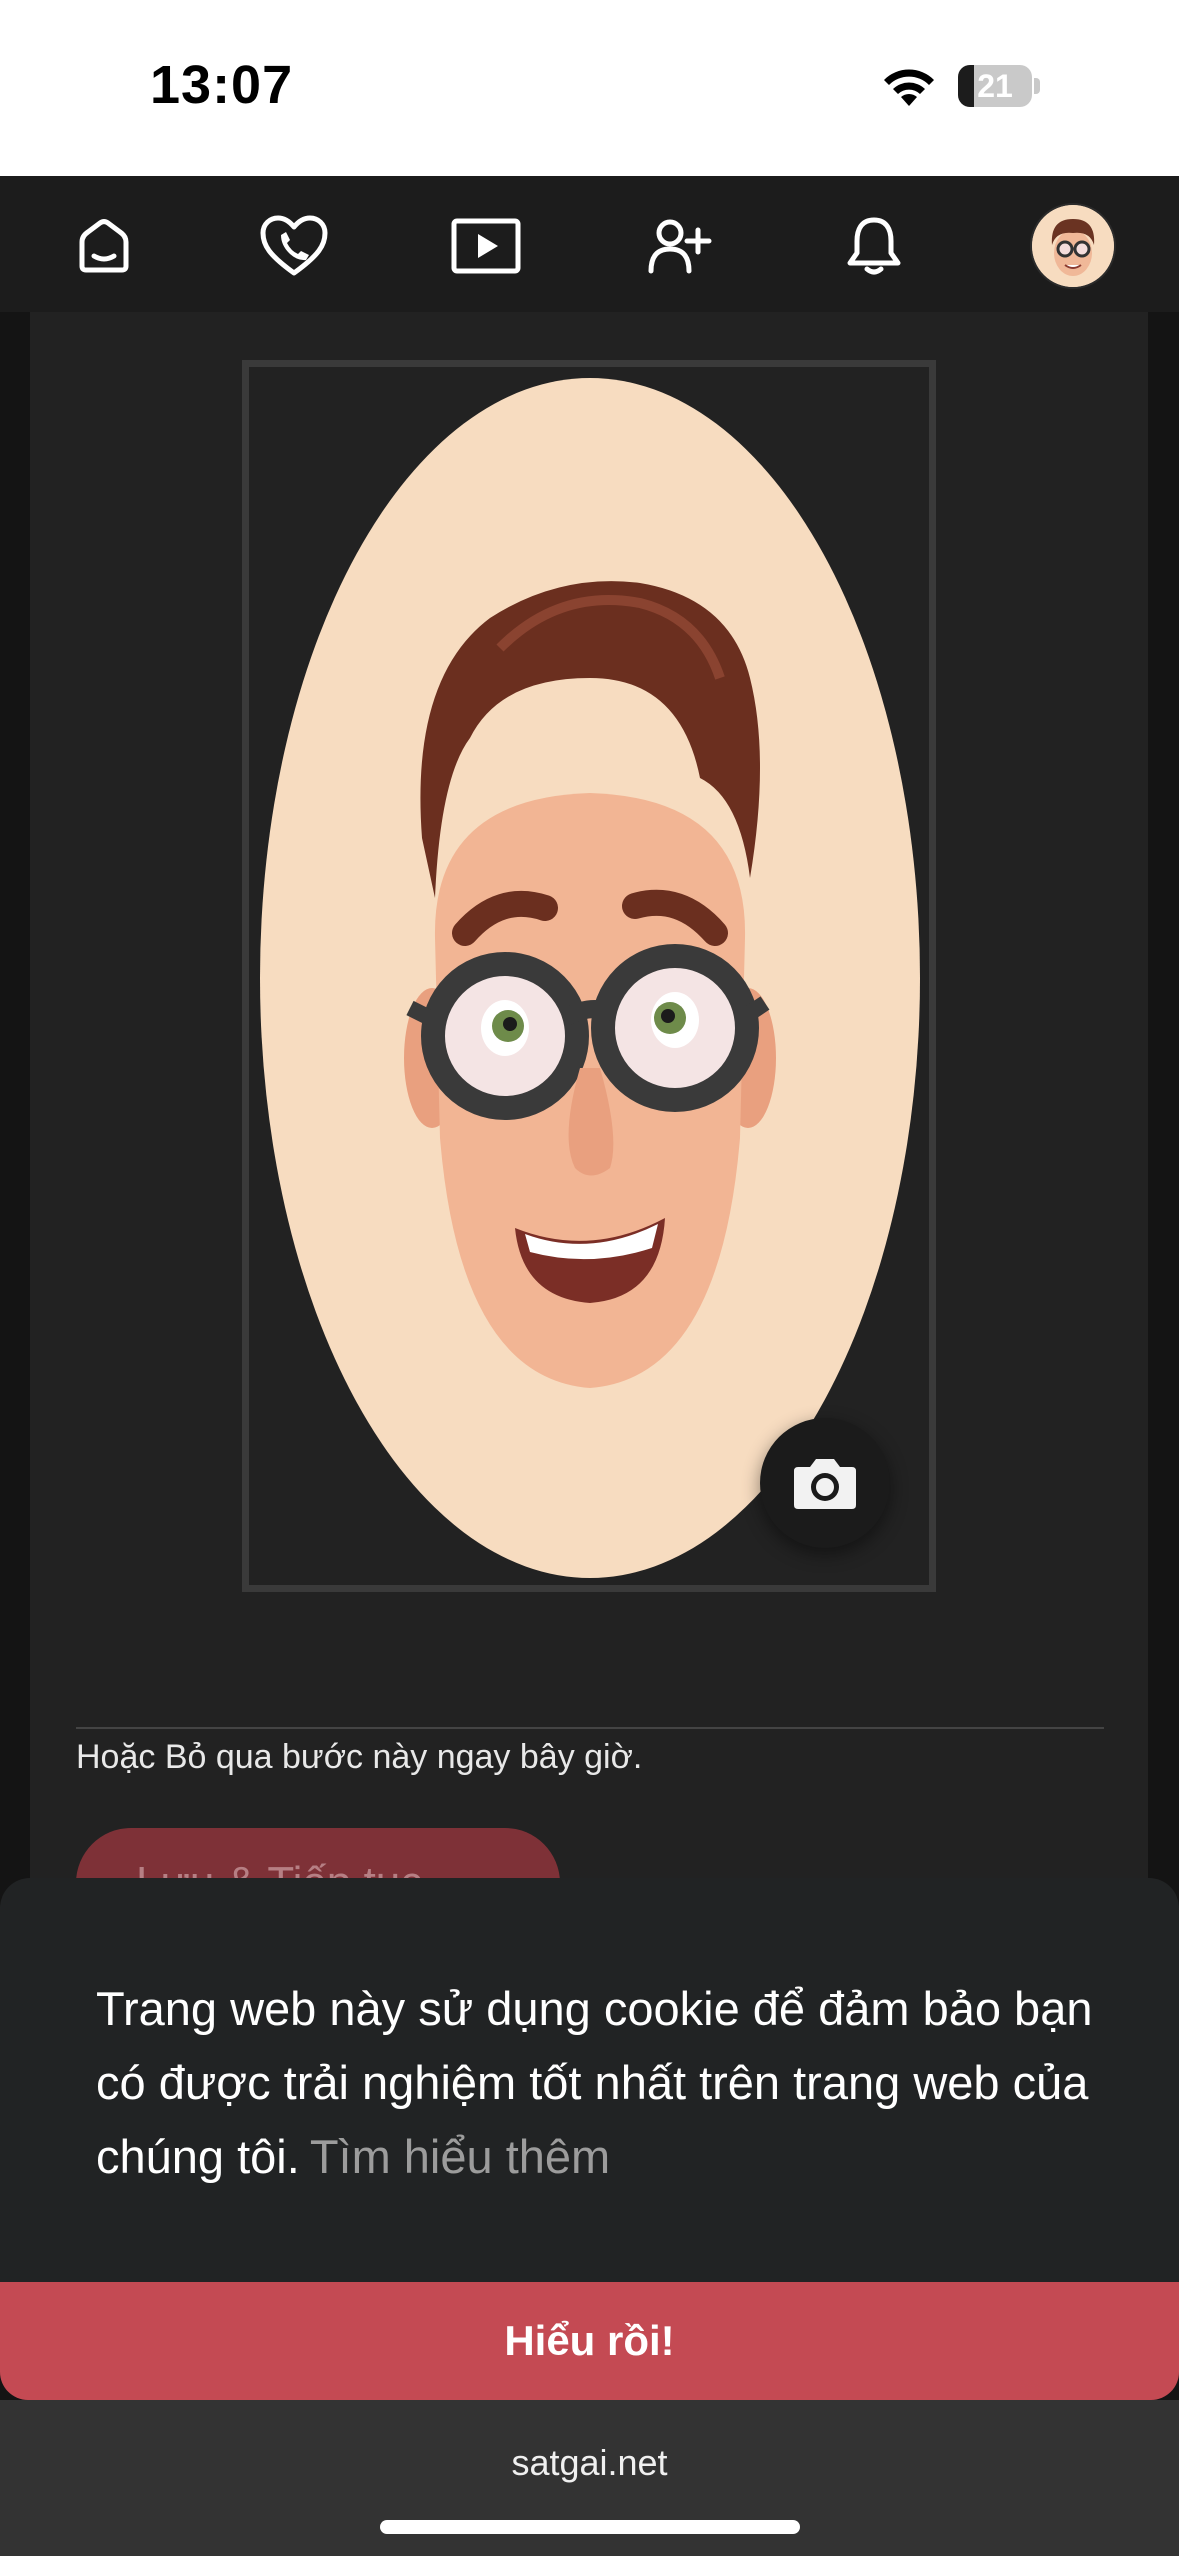 The height and width of the screenshot is (2556, 1179). I want to click on browser-address-bar: satgai.net, so click(589, 2478).